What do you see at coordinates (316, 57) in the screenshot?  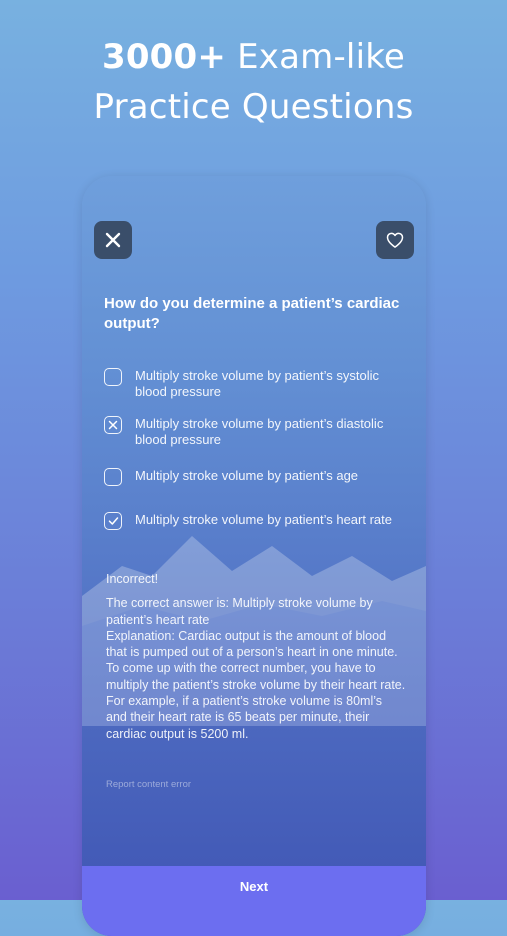 I see `headline-rest: Exam-like` at bounding box center [316, 57].